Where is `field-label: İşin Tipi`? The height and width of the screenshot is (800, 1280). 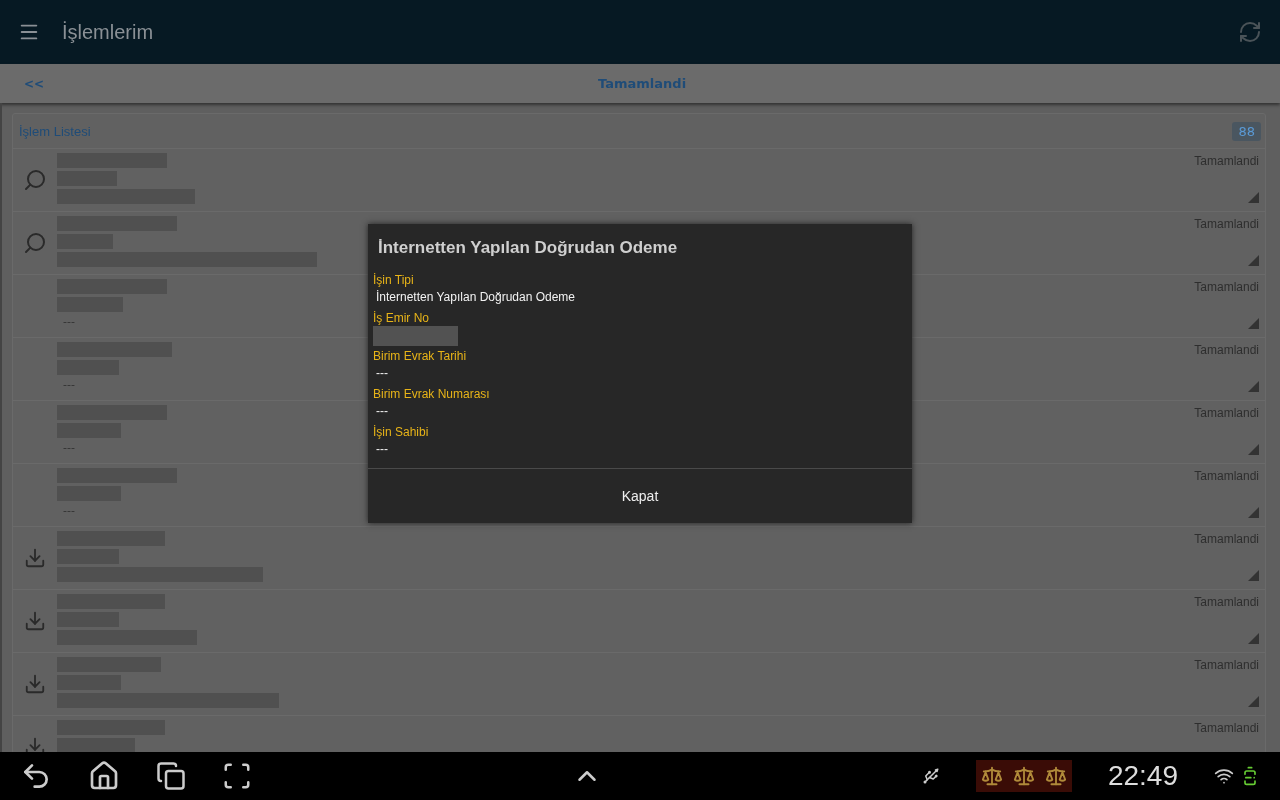
field-label: İşin Tipi is located at coordinates (394, 280).